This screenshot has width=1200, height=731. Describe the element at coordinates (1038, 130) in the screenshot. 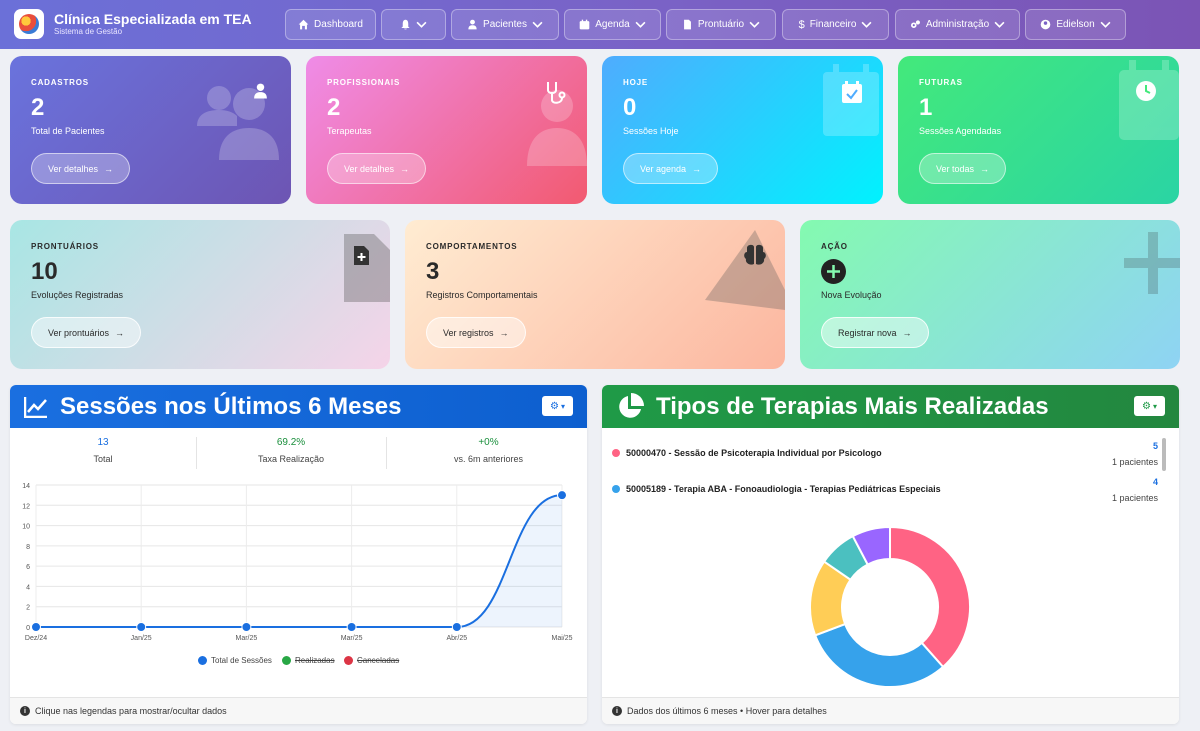

I see `card-futuras: FUTURAS 1 Sessões Agendadas Ver todas →` at that location.